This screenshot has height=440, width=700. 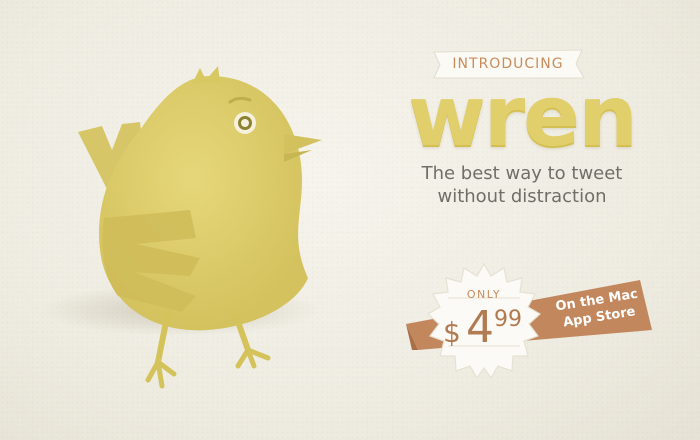 I want to click on price-currency: $, so click(x=452, y=332).